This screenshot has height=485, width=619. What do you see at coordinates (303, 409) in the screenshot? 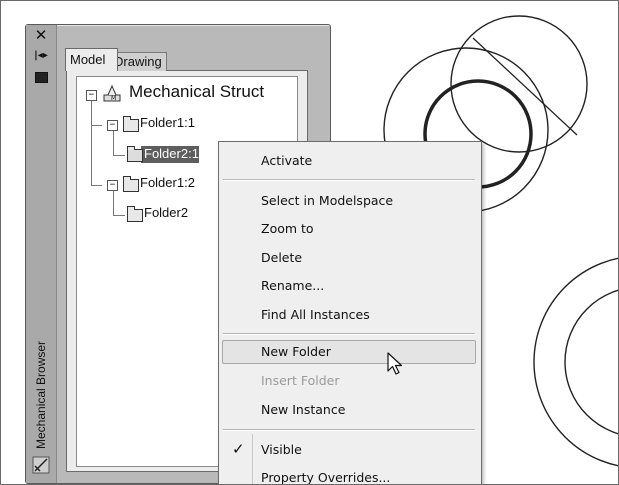
I see `menu-item-new-instance: New Instance` at bounding box center [303, 409].